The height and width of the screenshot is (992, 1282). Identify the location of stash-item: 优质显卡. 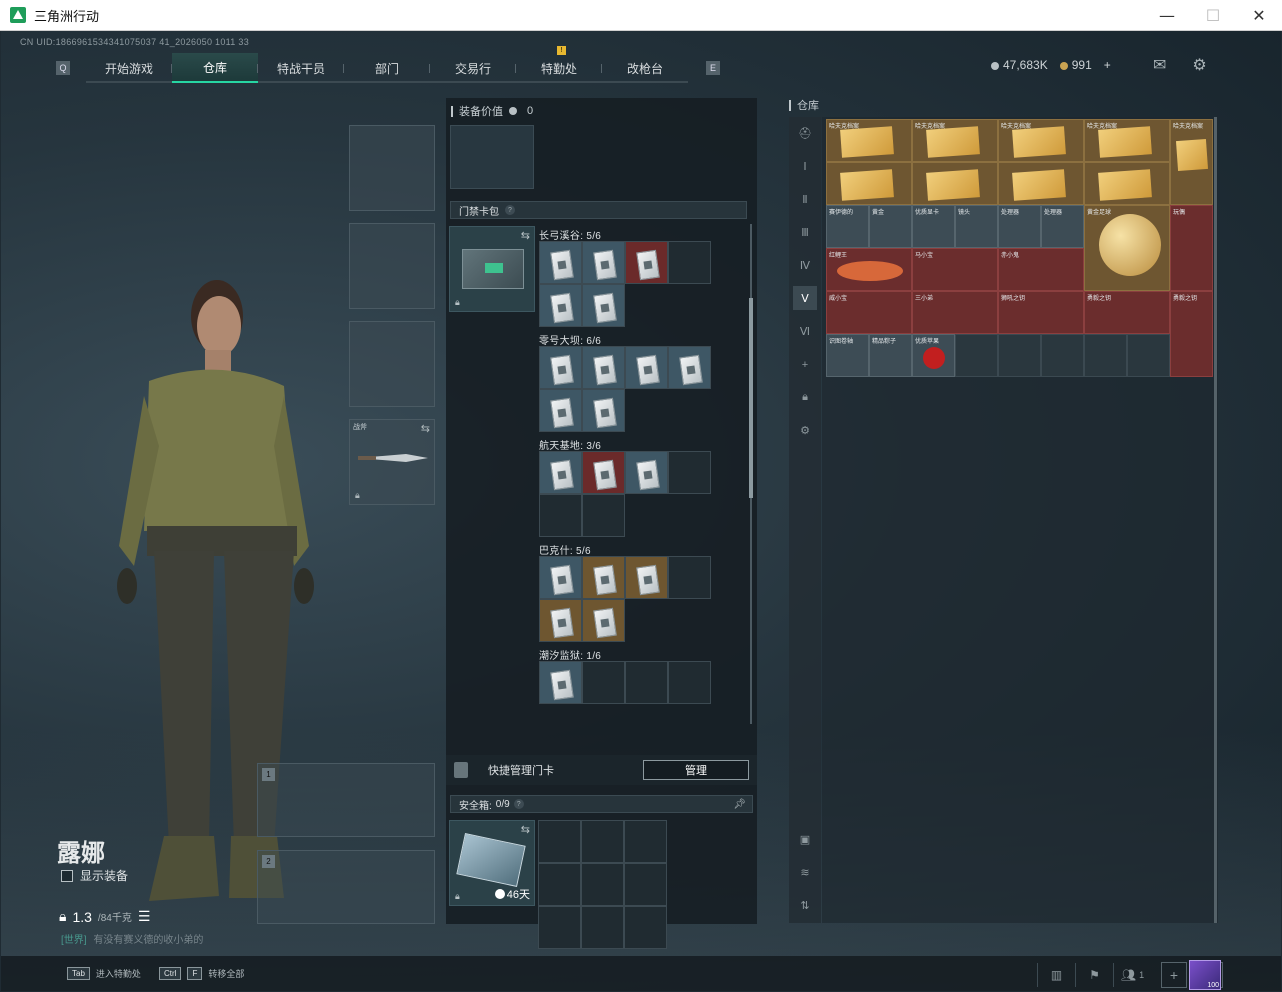
(933, 226).